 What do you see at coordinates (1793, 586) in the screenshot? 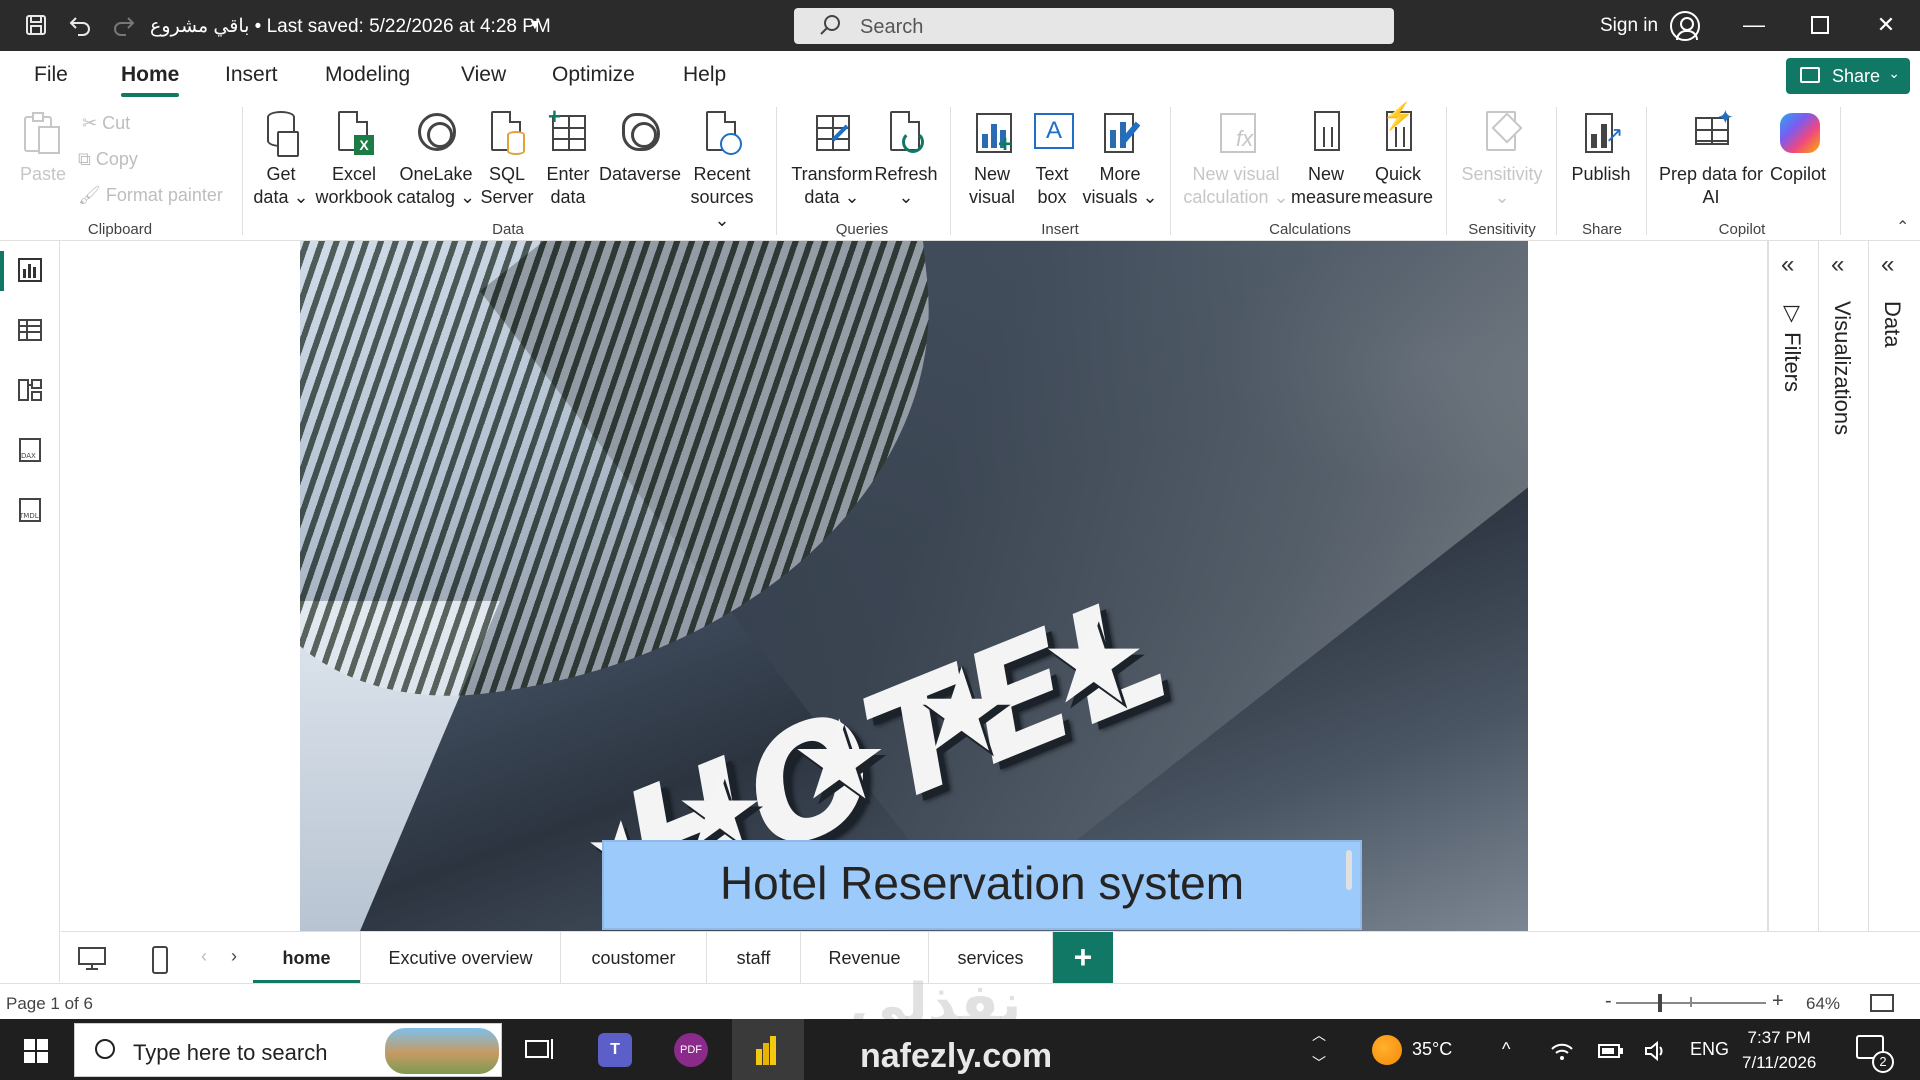
I see `filters-pane: « ▽ Filters` at bounding box center [1793, 586].